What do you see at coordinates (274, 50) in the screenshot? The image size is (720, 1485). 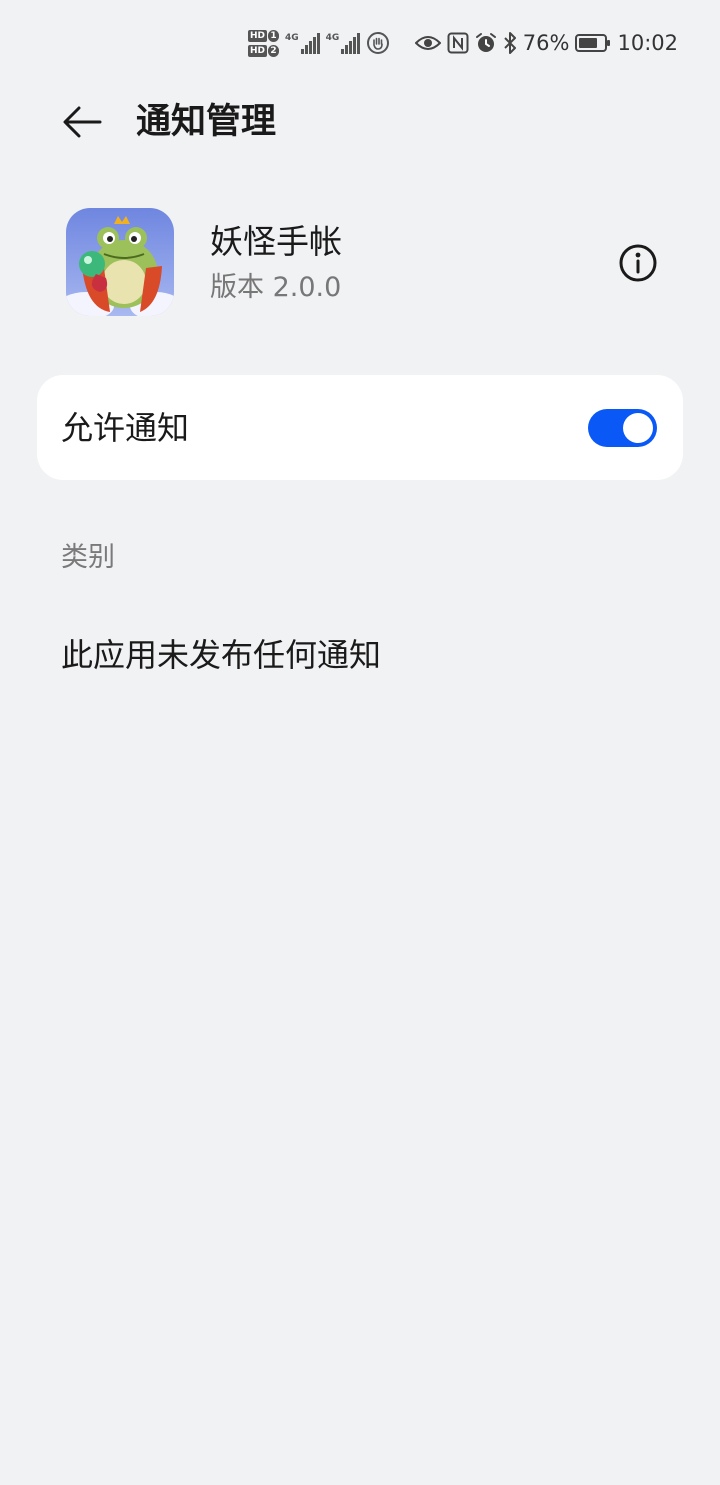 I see `hd2-num: 2` at bounding box center [274, 50].